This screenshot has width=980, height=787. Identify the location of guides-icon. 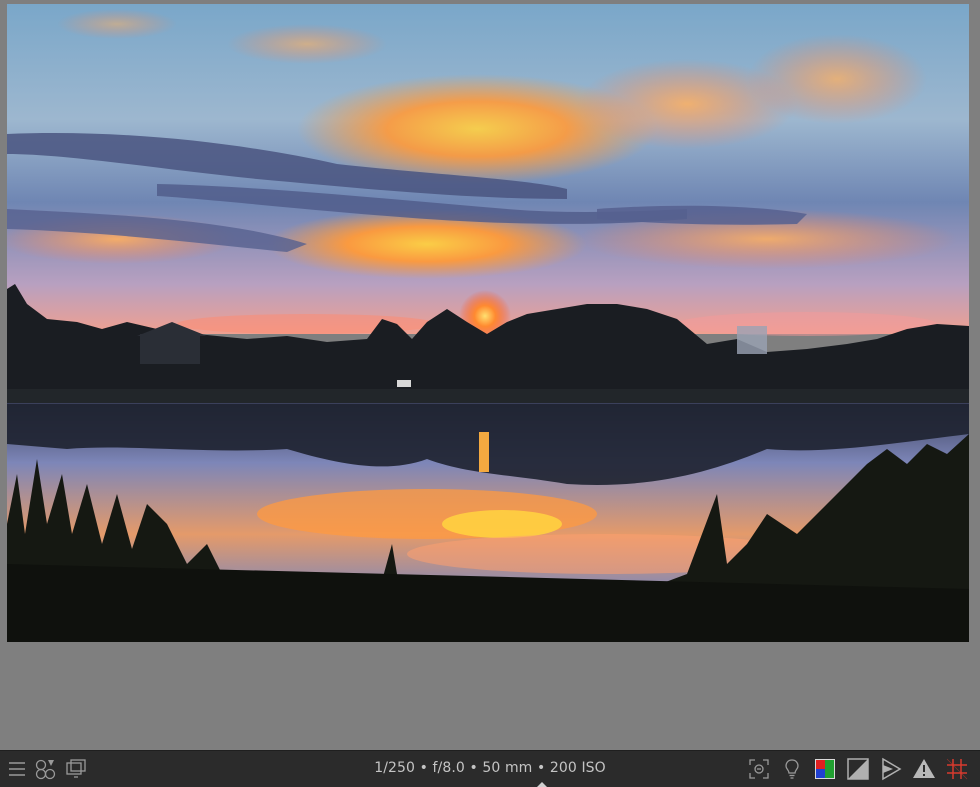
(957, 769).